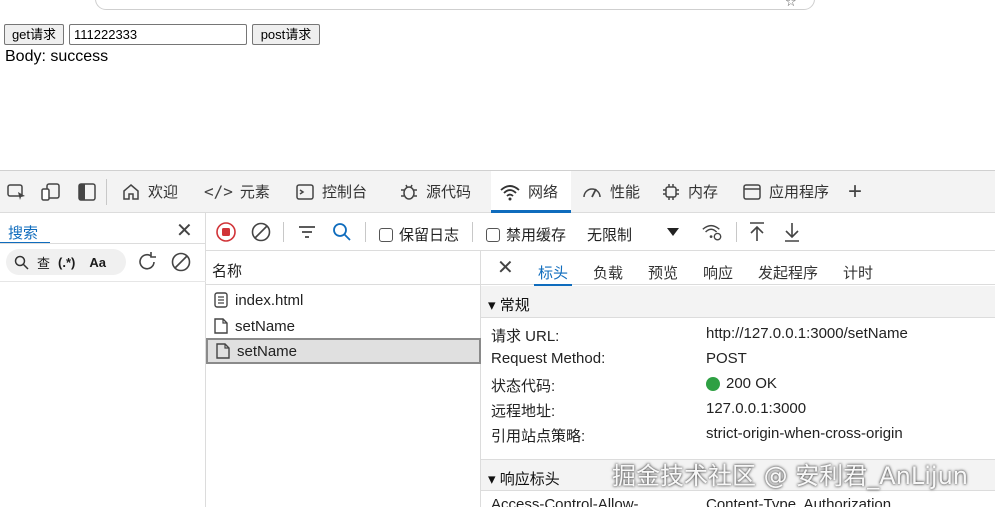  I want to click on address-bar, so click(455, 5).